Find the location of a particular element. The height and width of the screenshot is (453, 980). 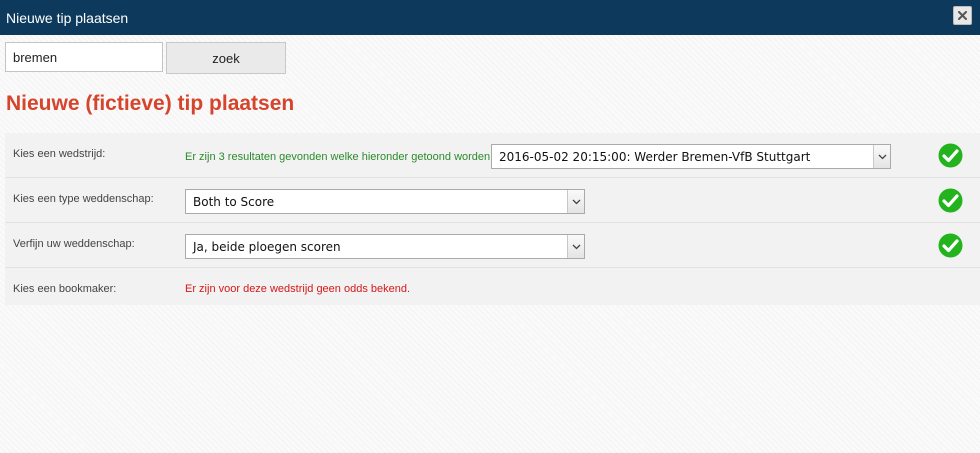

search-bar: zoek is located at coordinates (145, 58).